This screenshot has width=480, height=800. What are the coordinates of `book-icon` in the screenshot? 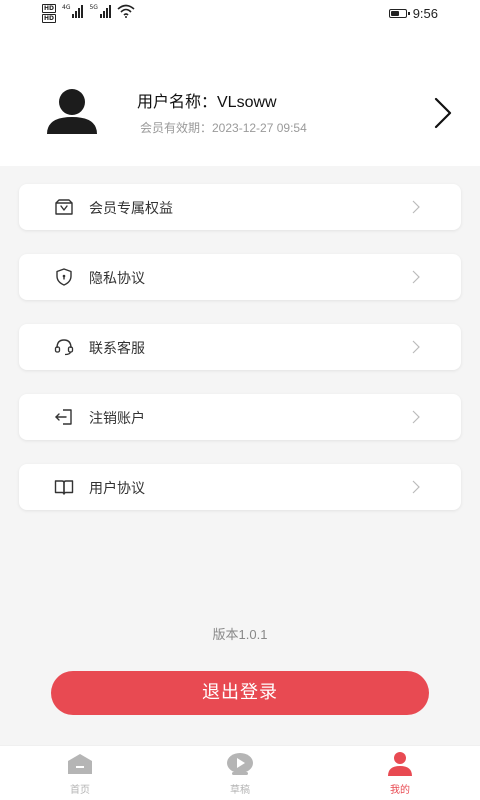 It's located at (64, 487).